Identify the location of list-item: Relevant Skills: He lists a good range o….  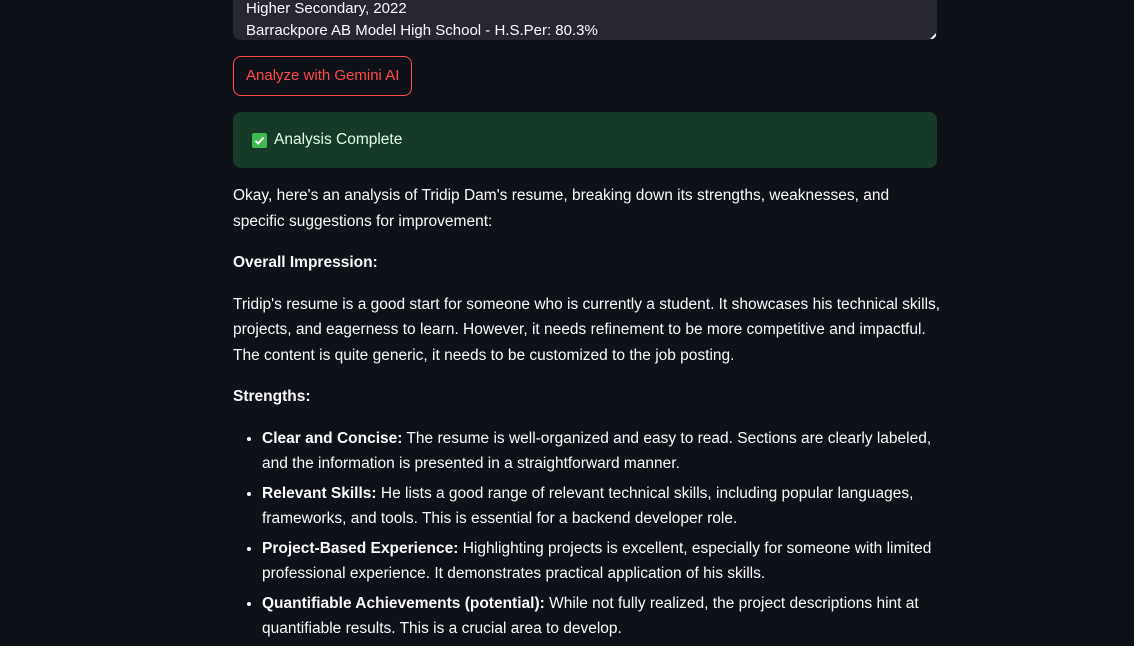
(602, 506).